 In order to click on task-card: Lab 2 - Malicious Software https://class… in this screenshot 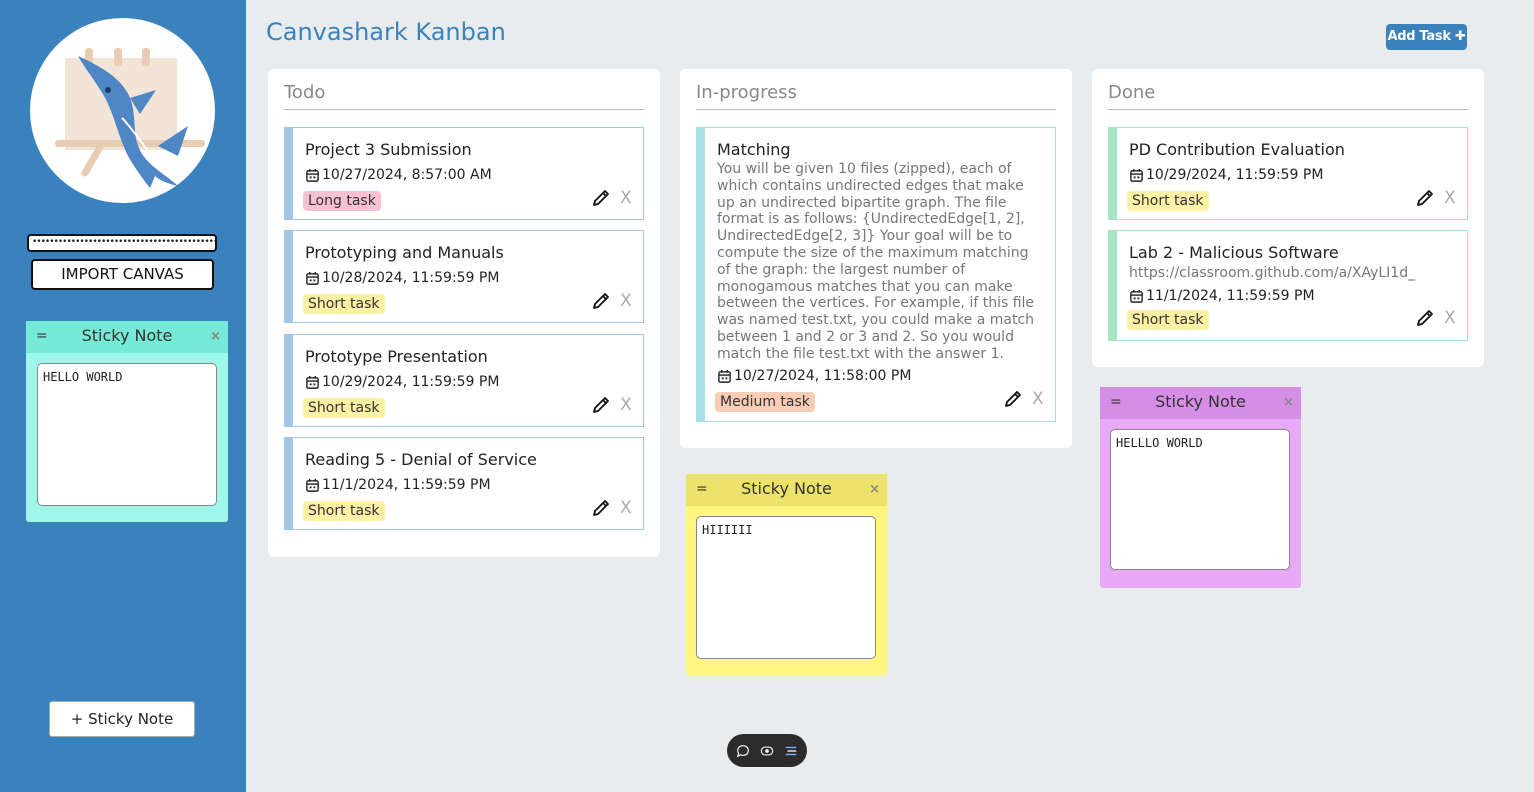, I will do `click(1288, 285)`.